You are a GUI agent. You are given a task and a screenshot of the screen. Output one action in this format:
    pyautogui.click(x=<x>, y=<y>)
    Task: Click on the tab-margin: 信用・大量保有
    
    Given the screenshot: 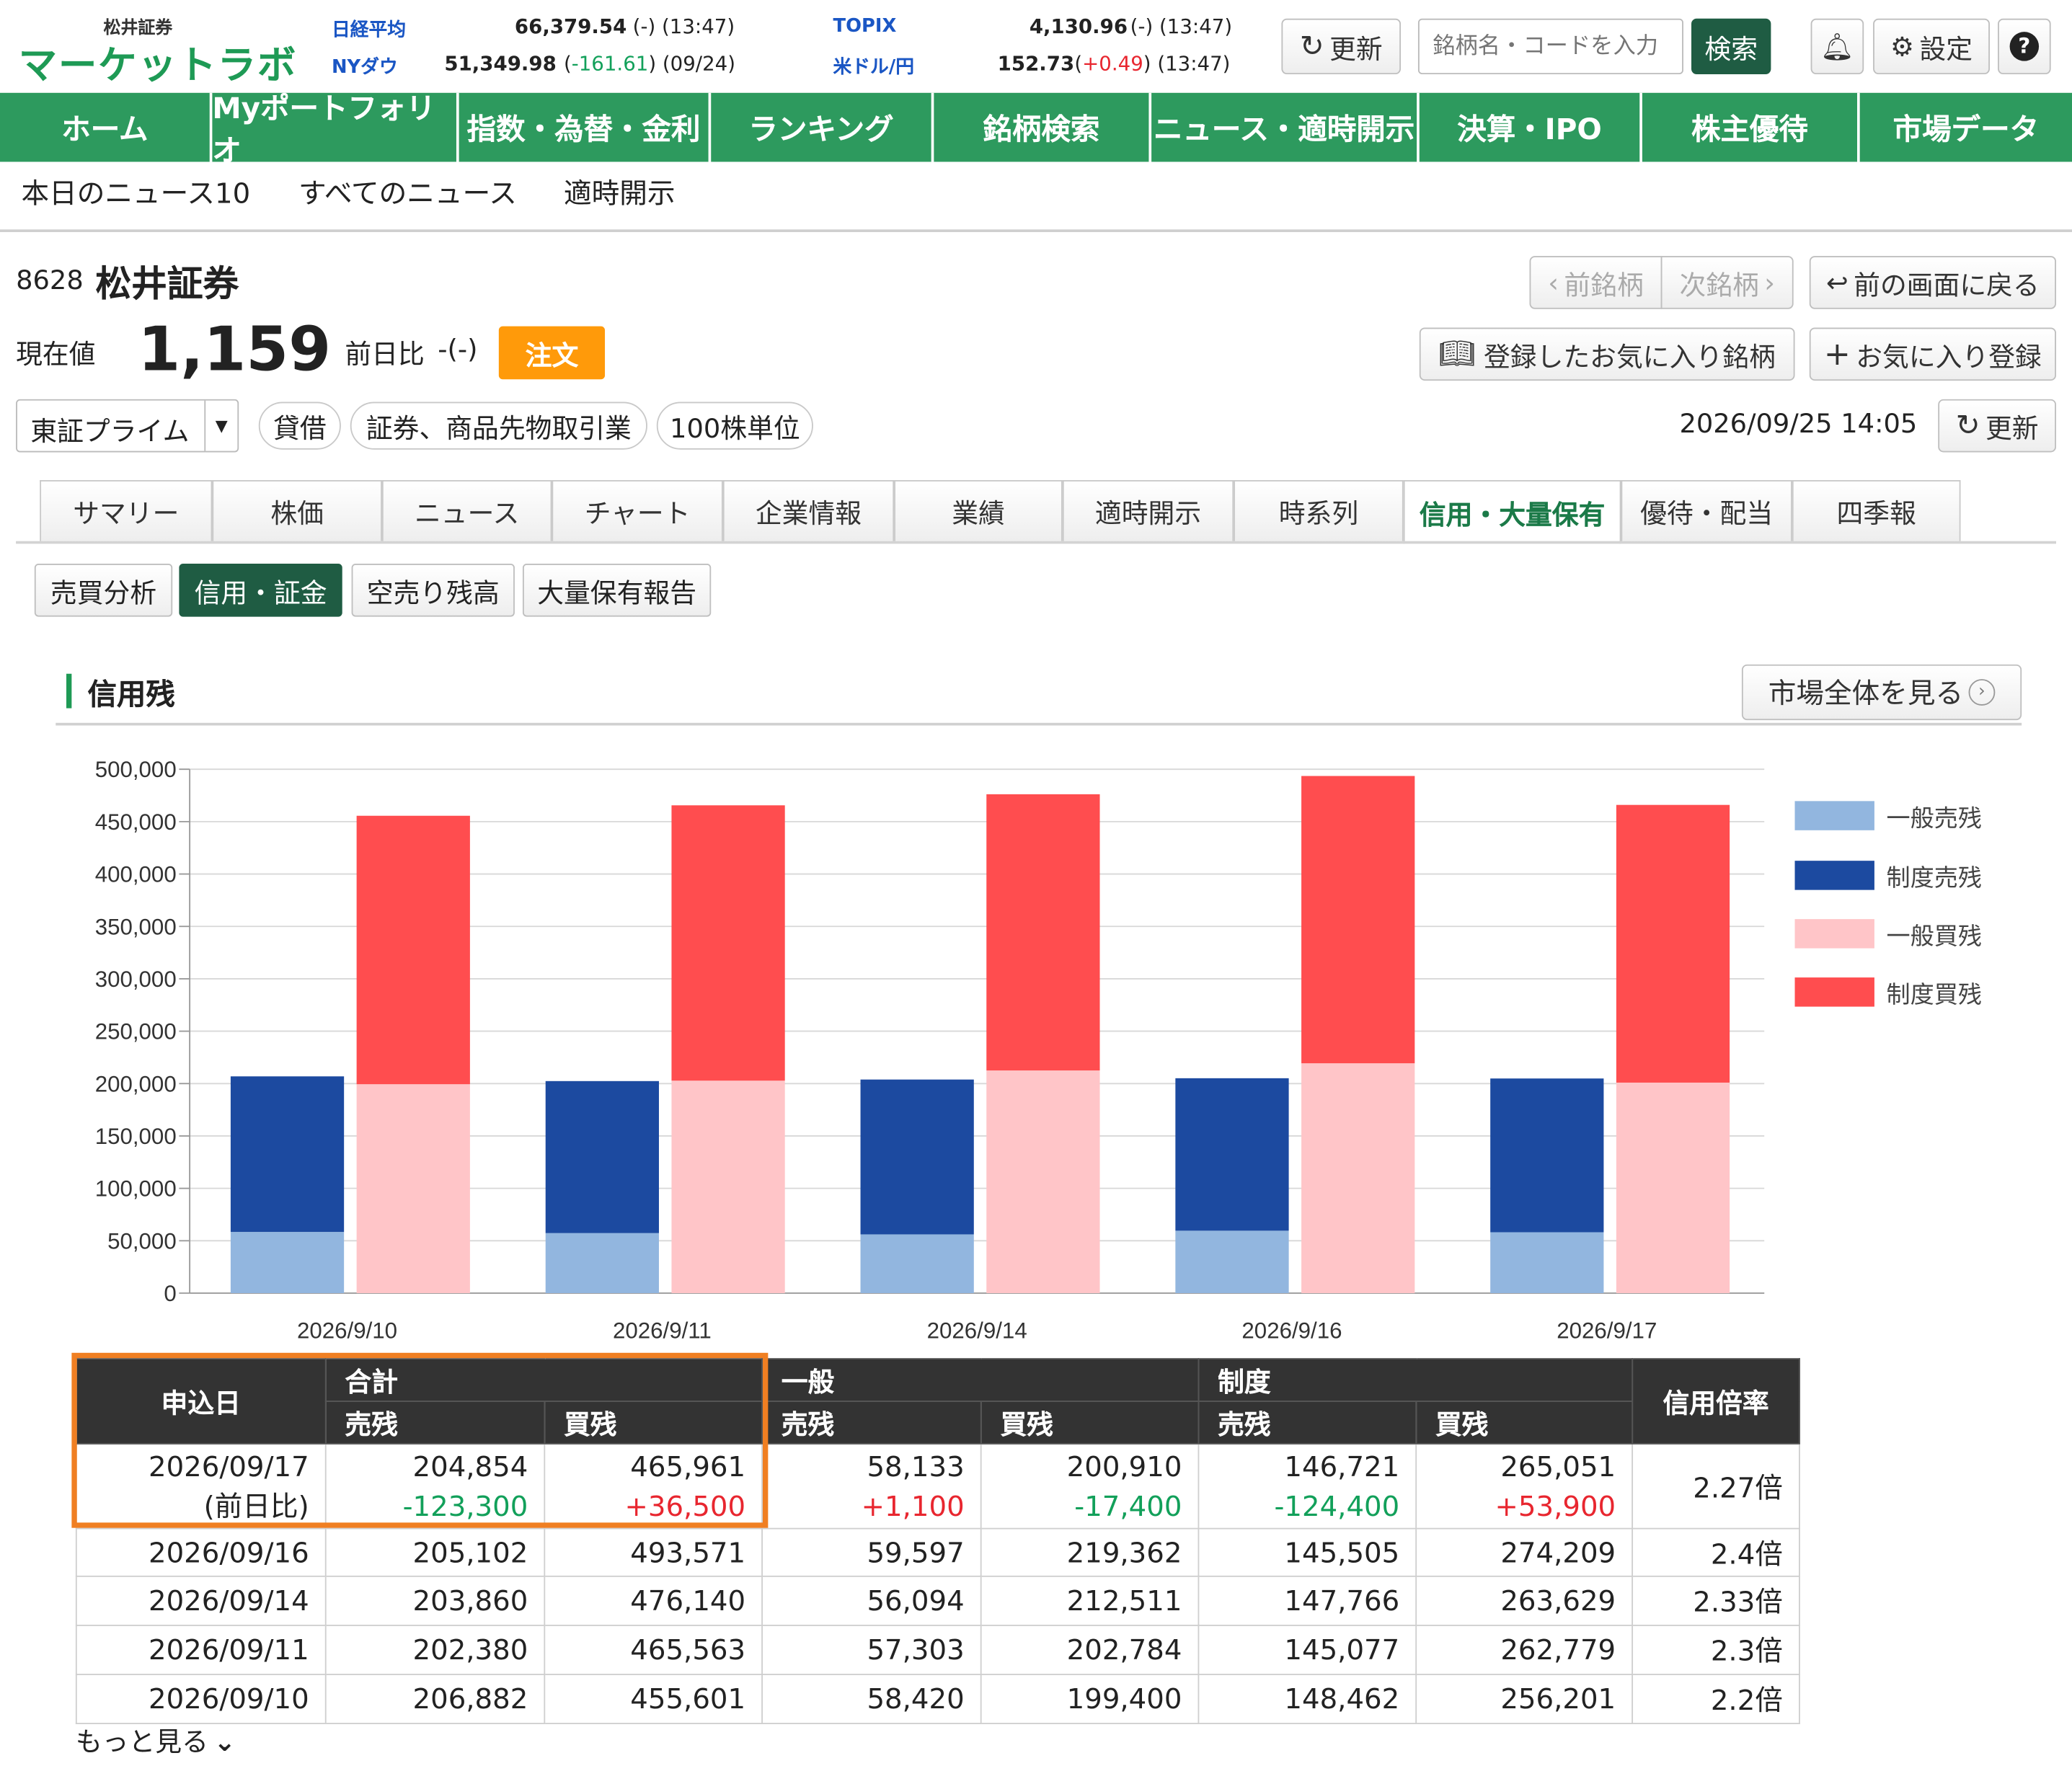 What is the action you would take?
    pyautogui.click(x=1512, y=512)
    